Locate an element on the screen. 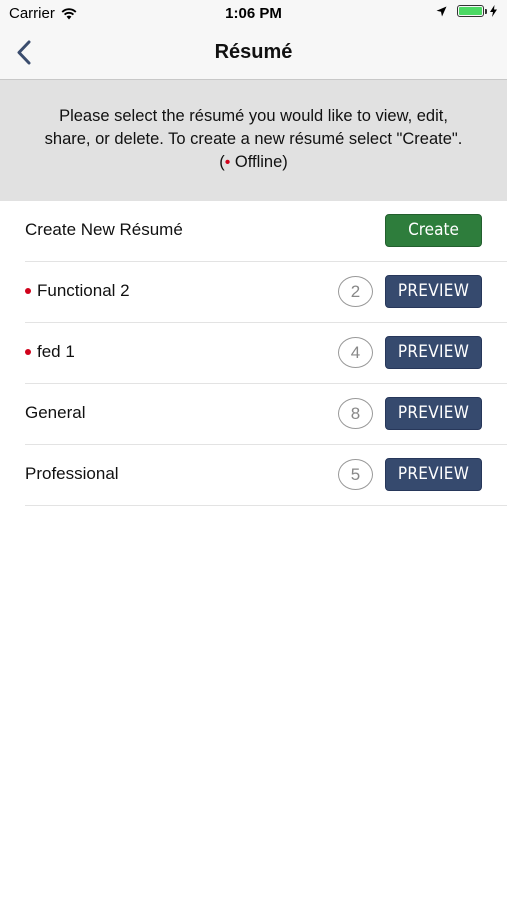  status-right is located at coordinates (466, 11).